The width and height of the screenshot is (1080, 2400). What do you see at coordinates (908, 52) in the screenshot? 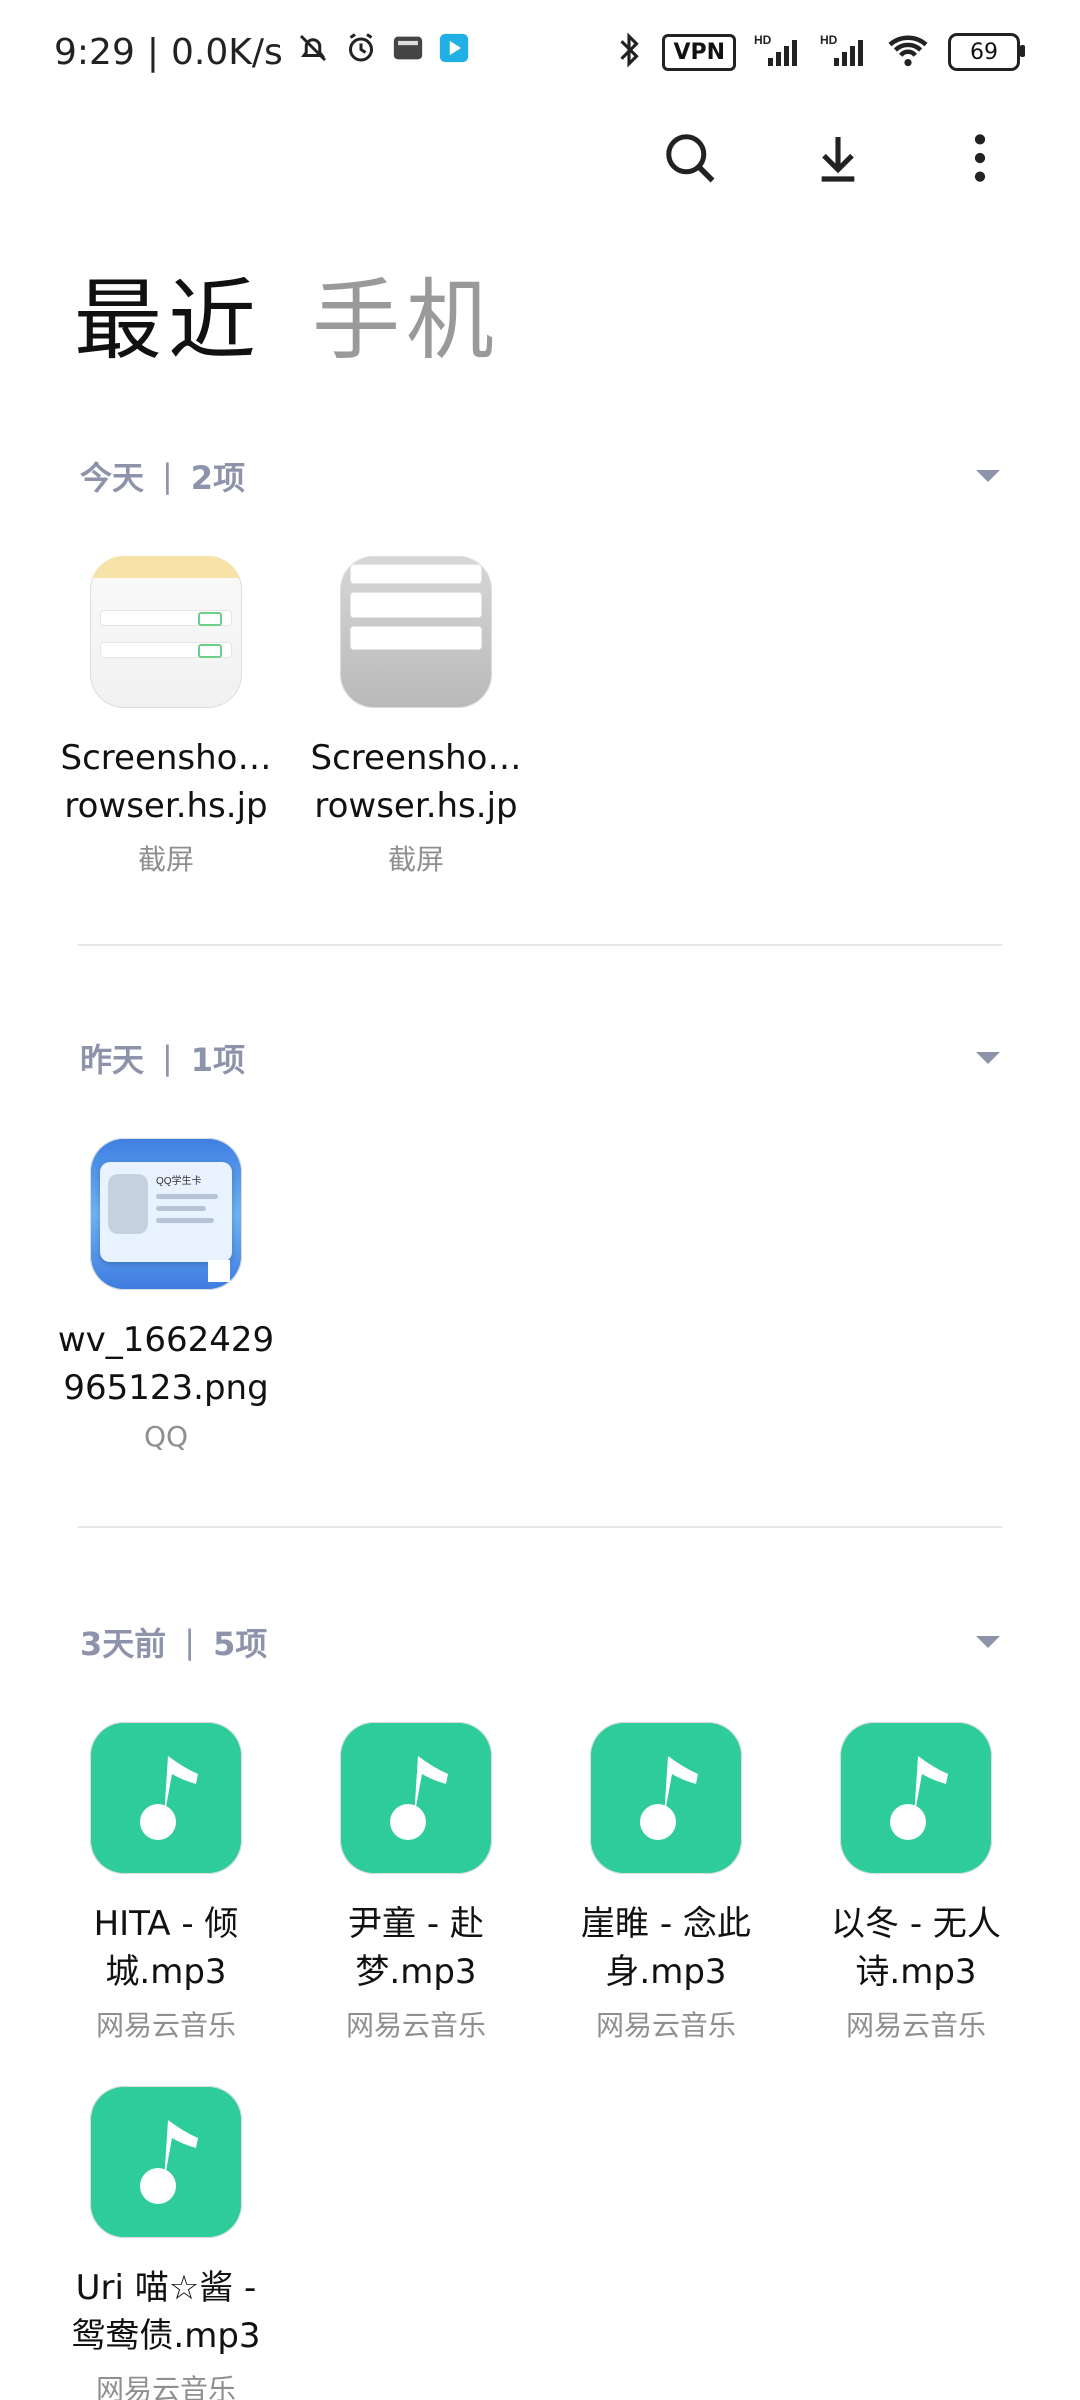
I see `wifi-icon` at bounding box center [908, 52].